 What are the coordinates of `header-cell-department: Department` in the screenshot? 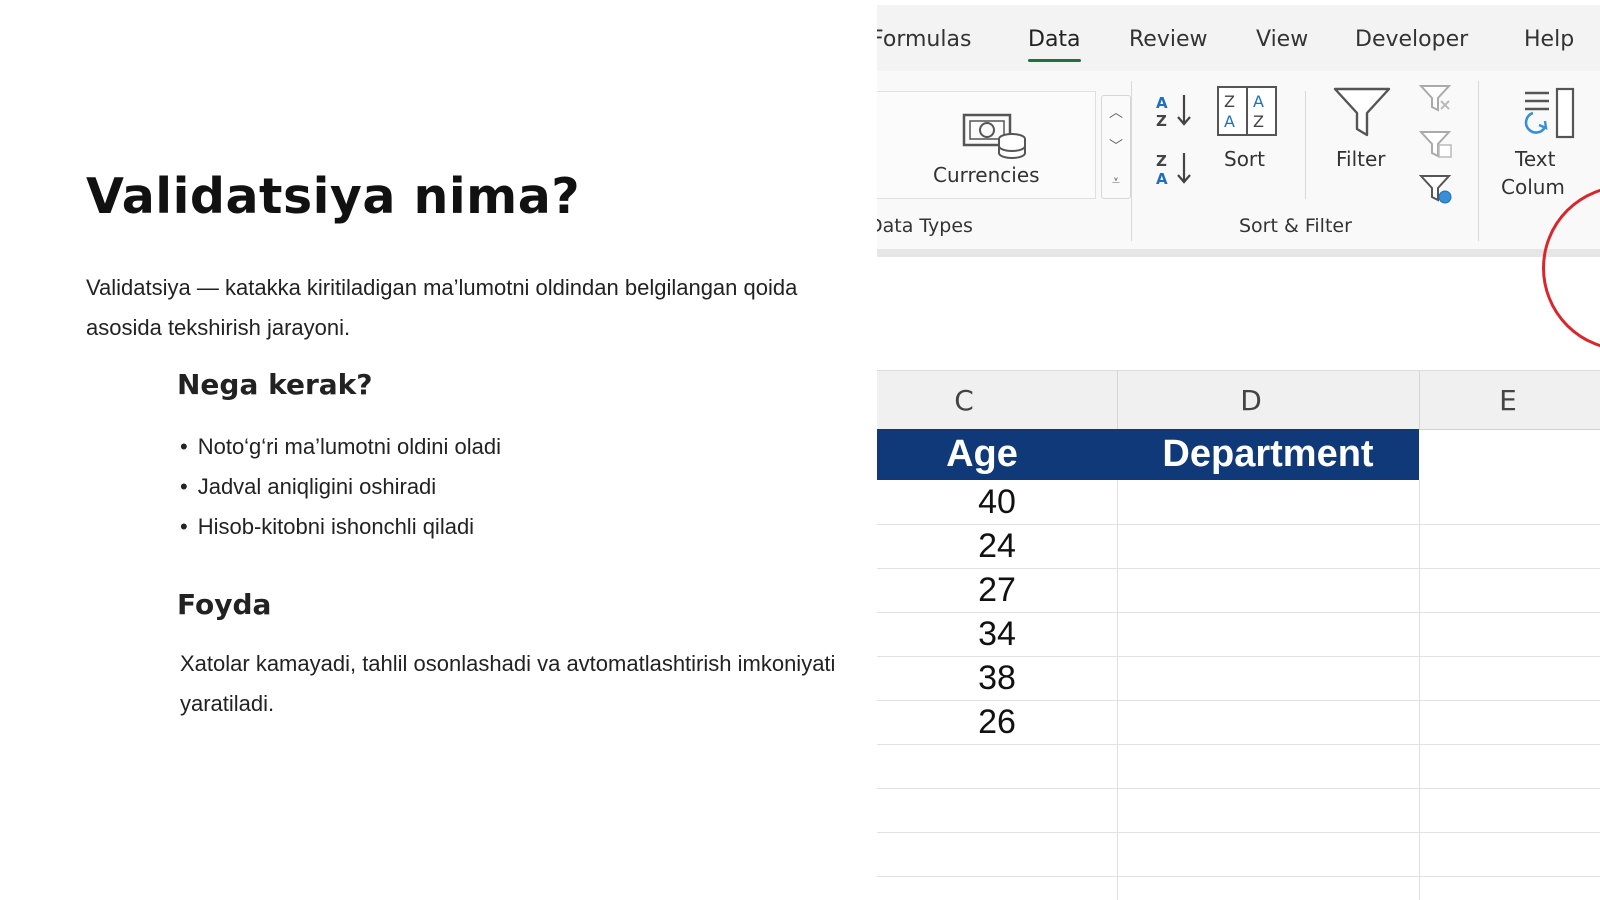 It's located at (1268, 454).